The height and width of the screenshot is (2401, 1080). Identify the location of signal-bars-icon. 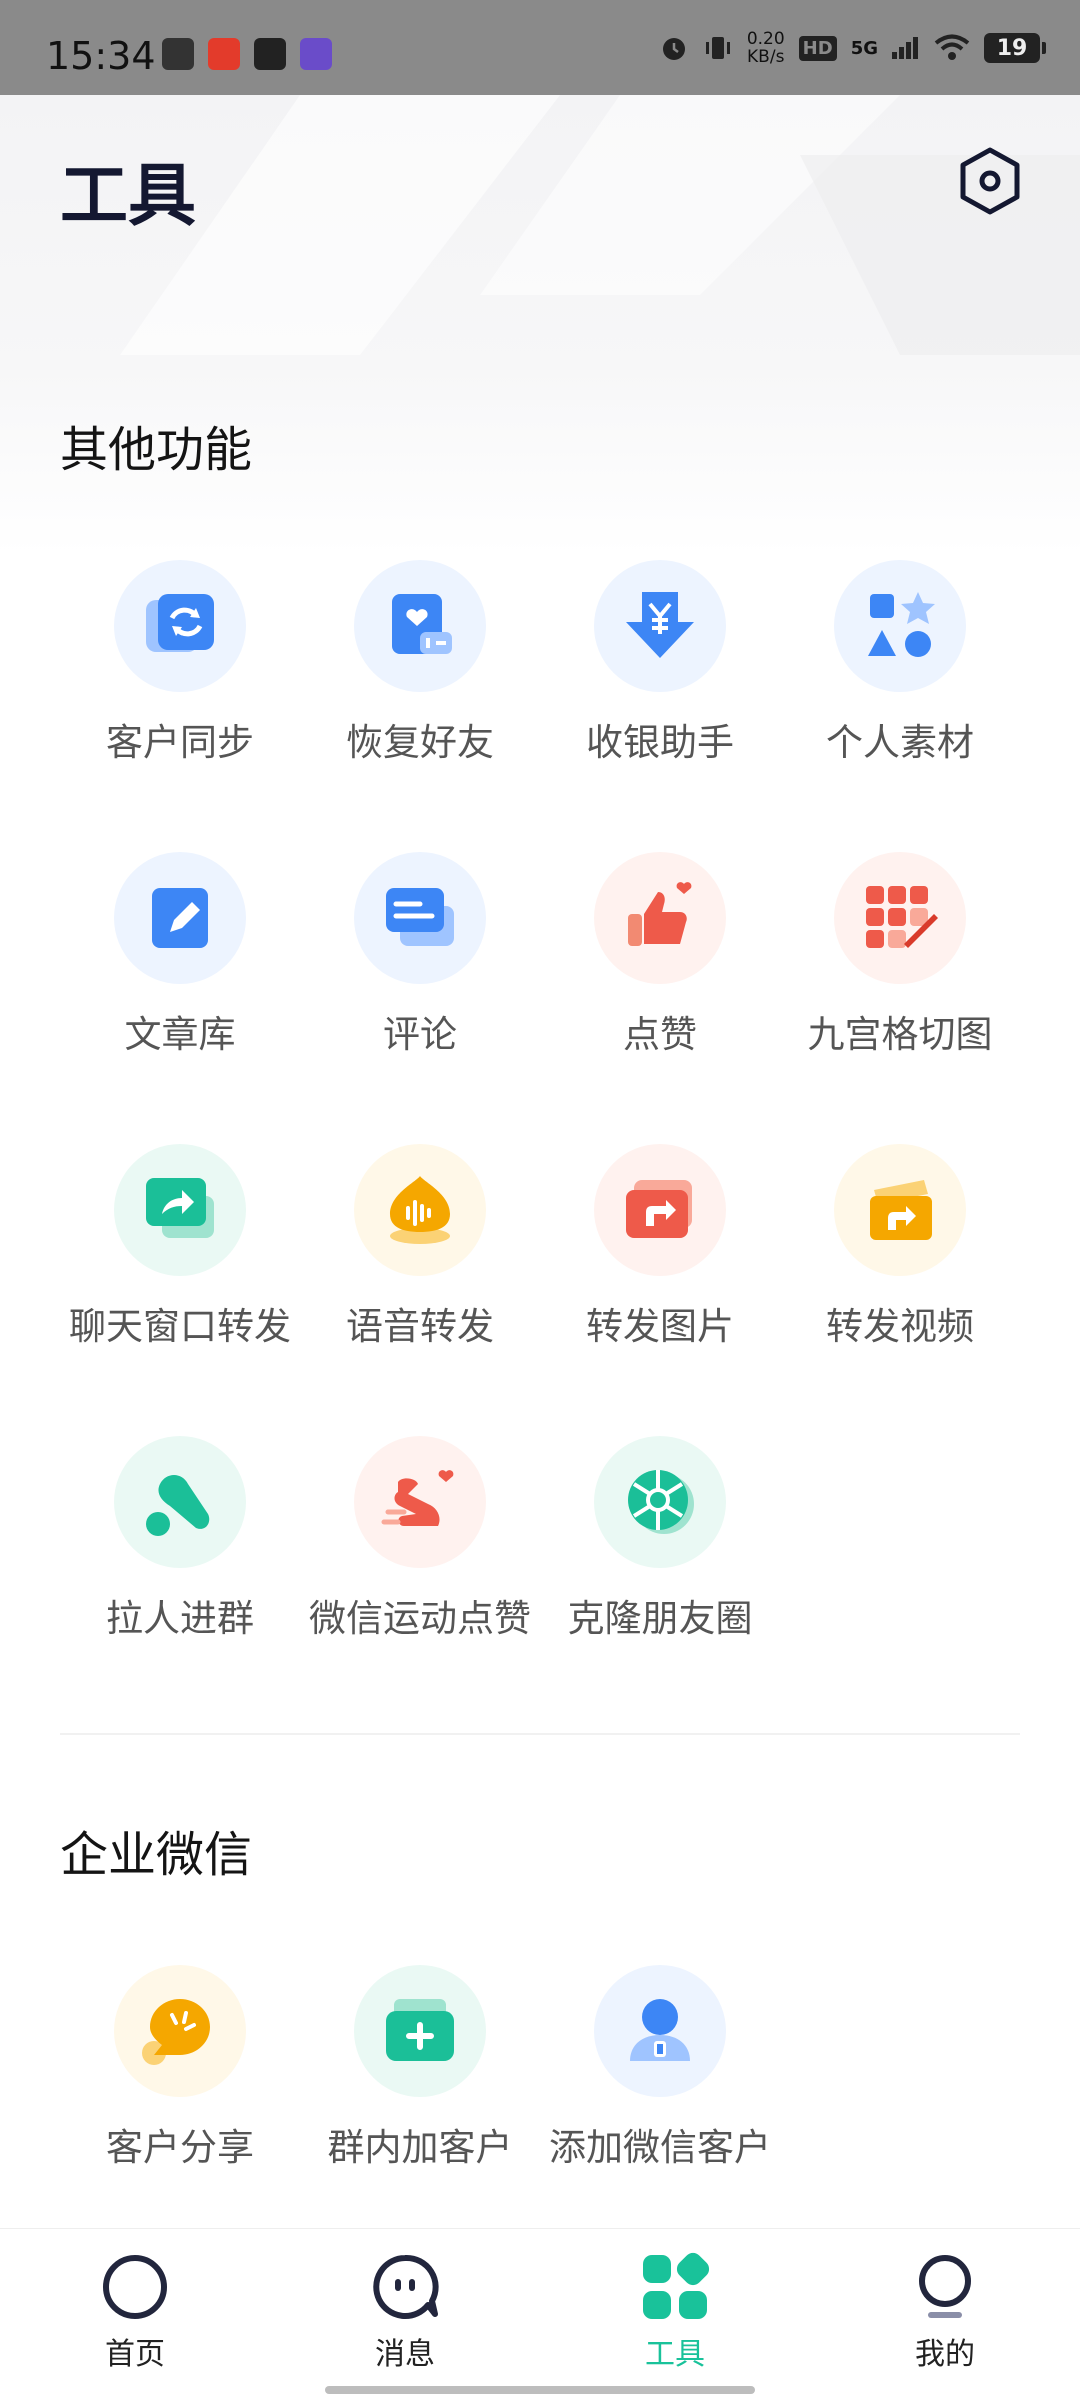
(905, 48).